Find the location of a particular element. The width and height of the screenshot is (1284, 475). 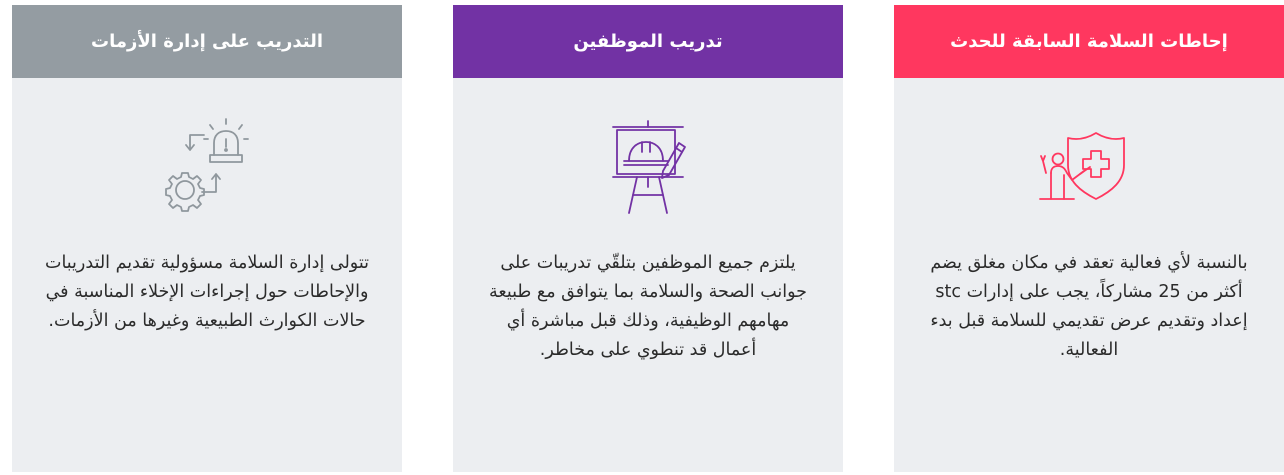

alarm-gear-cycle-icon is located at coordinates (207, 167).